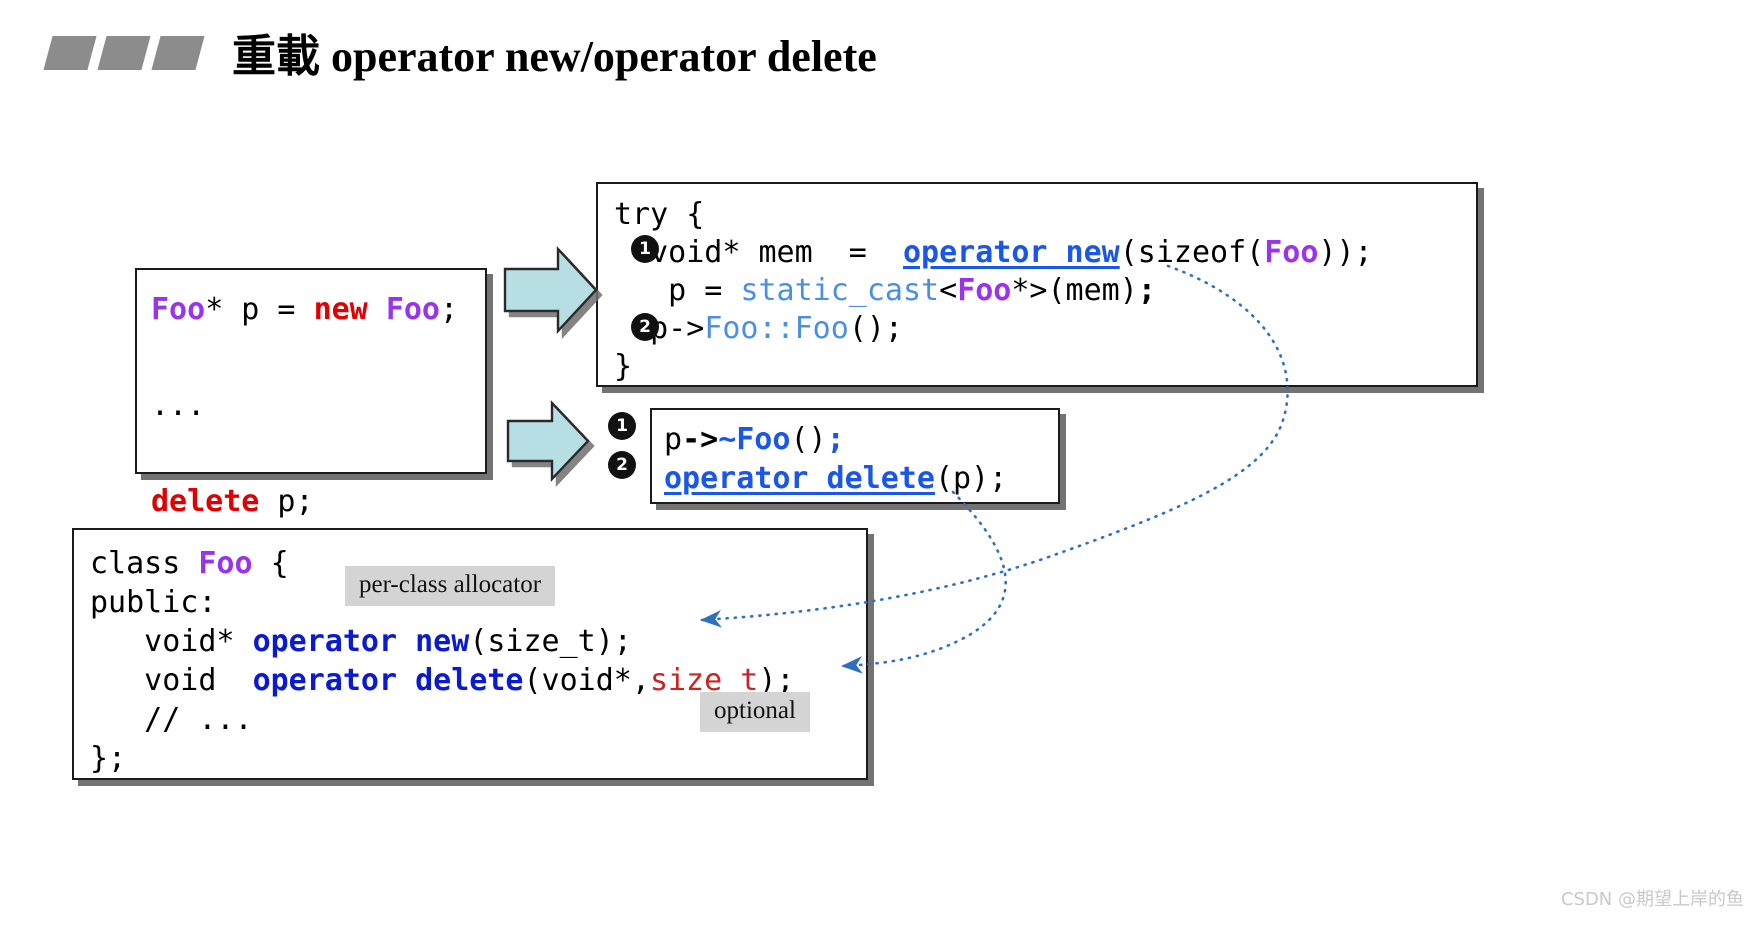 This screenshot has width=1762, height=925. Describe the element at coordinates (622, 465) in the screenshot. I see `step-marker-2-delete: 2` at that location.